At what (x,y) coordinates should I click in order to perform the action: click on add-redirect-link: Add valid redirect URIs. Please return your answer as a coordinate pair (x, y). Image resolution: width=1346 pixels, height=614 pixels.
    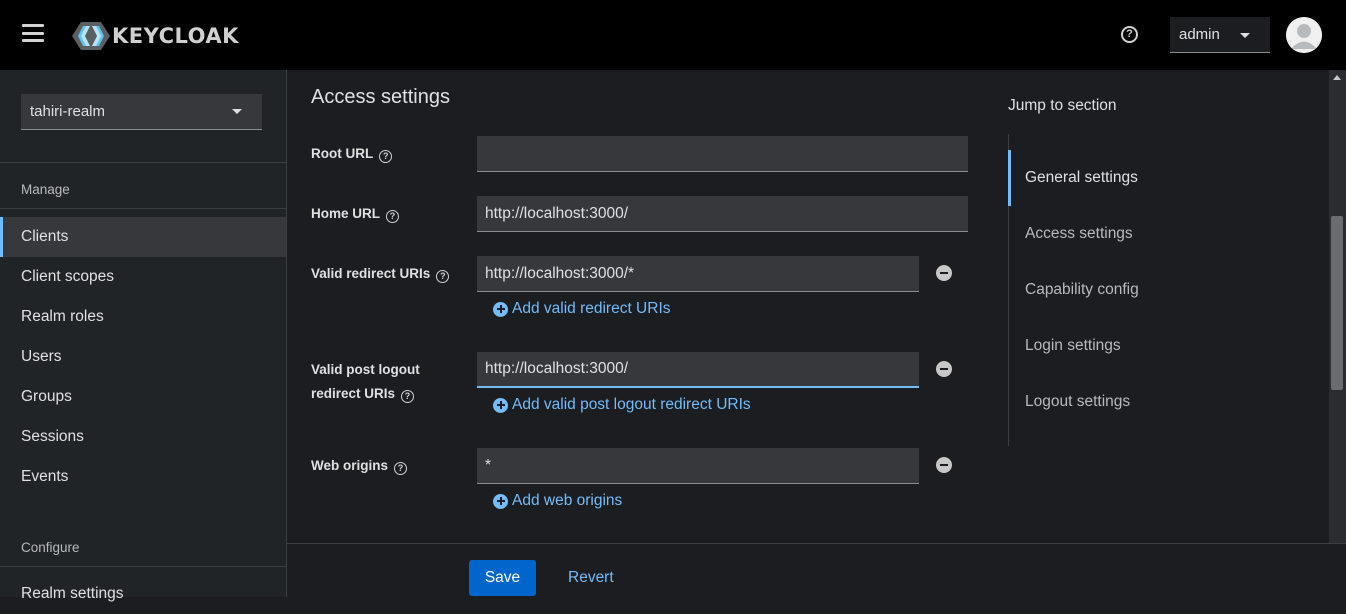
    Looking at the image, I should click on (582, 309).